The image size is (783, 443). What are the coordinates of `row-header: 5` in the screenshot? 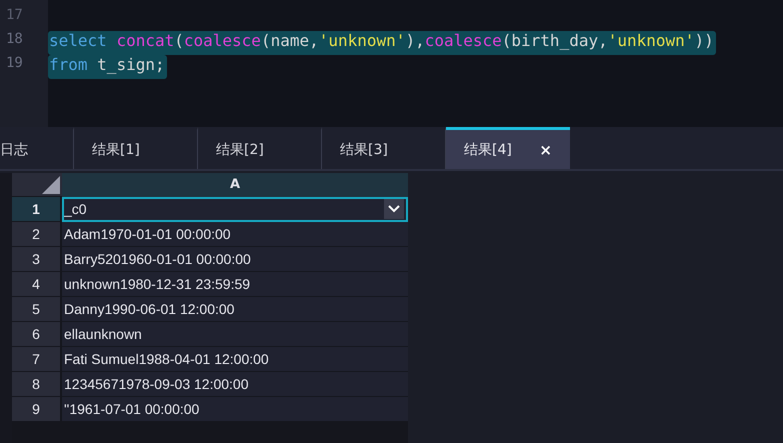 It's located at (37, 309).